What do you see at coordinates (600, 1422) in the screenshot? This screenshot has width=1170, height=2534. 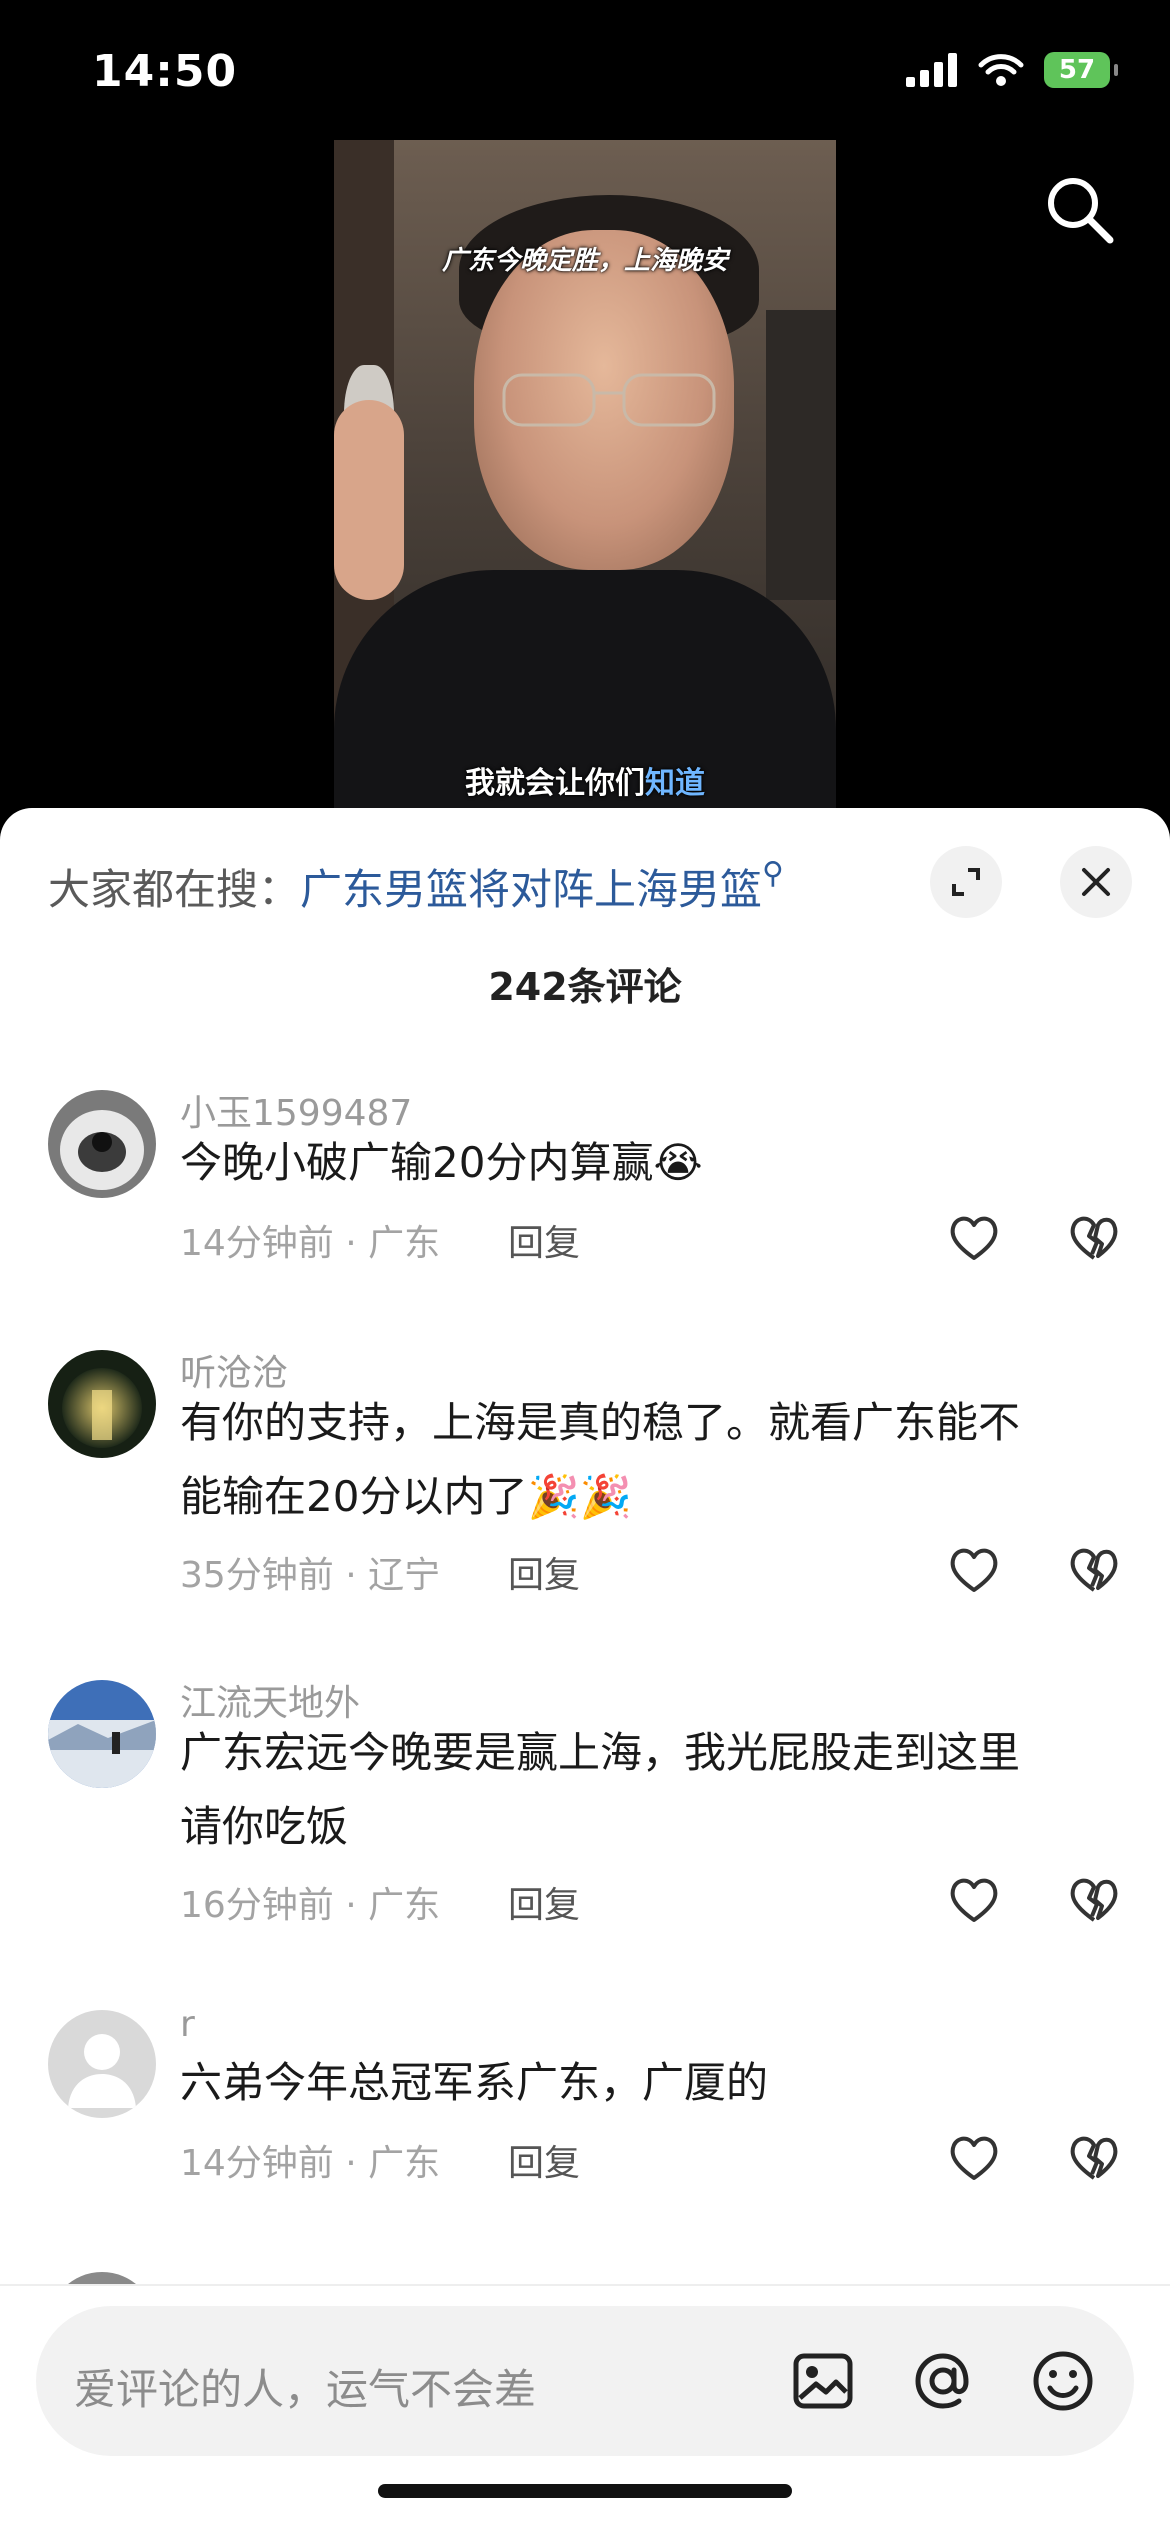 I see `comment-line: 有你的支持，上海是真的稳了。就看广东能不` at bounding box center [600, 1422].